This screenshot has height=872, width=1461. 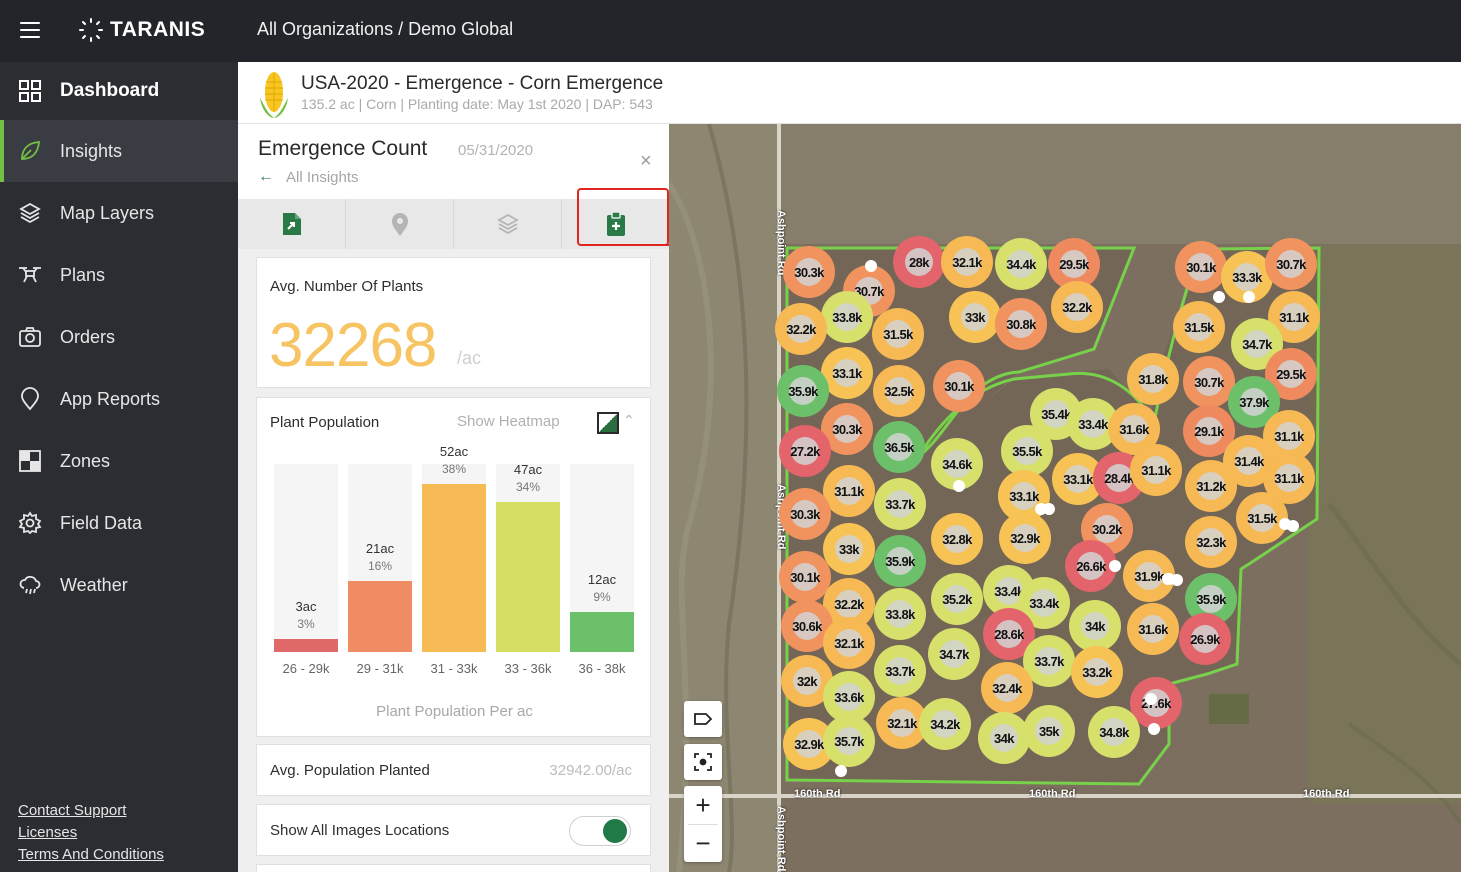 I want to click on tag-control, so click(x=703, y=719).